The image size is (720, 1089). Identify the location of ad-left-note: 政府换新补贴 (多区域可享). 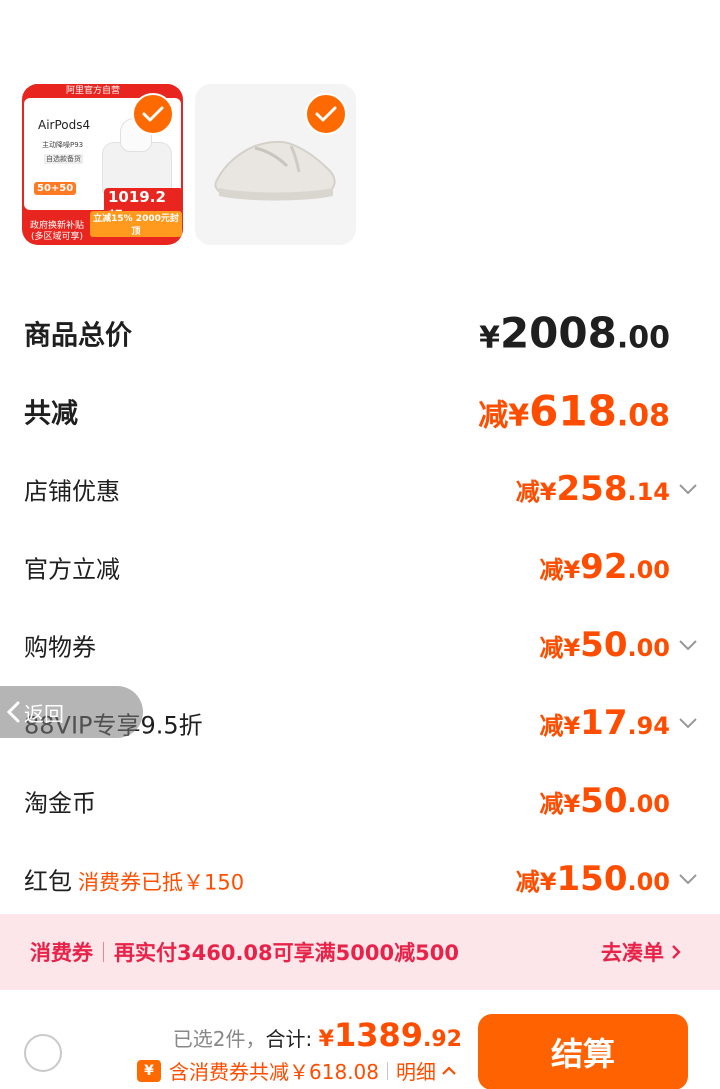
(56, 231).